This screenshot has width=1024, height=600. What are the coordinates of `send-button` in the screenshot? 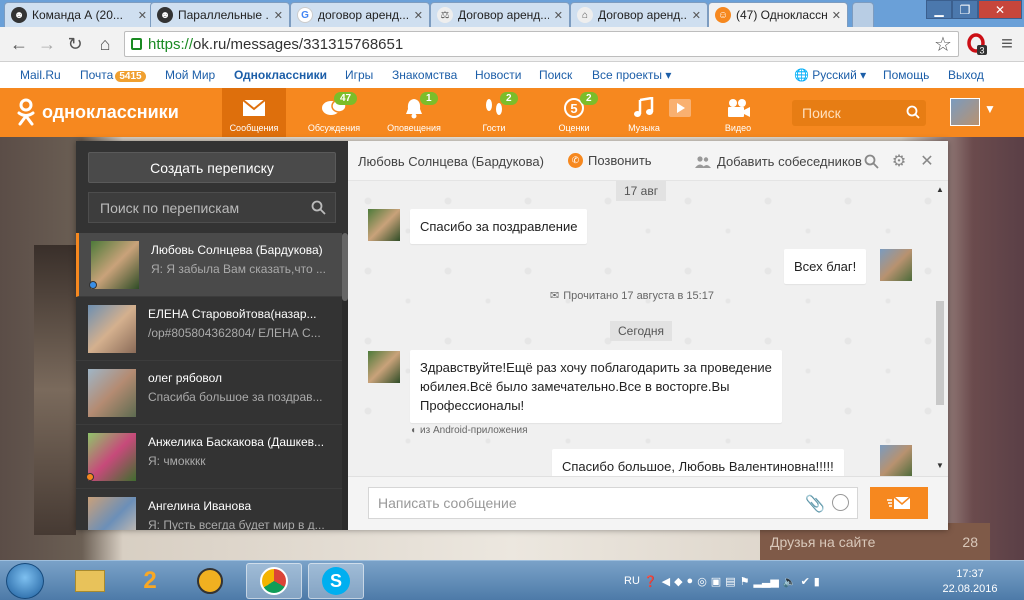 It's located at (899, 503).